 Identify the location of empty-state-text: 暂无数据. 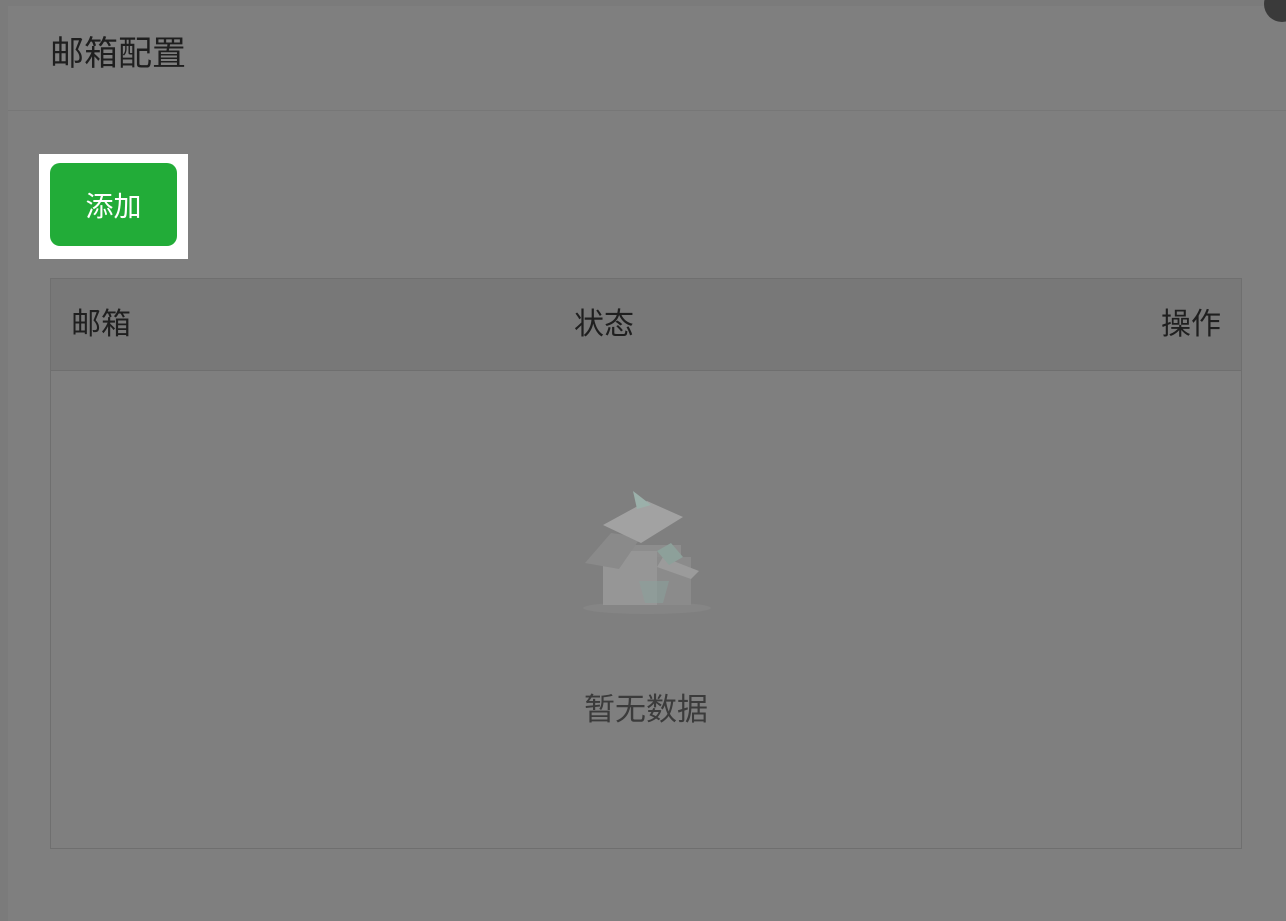
(646, 710).